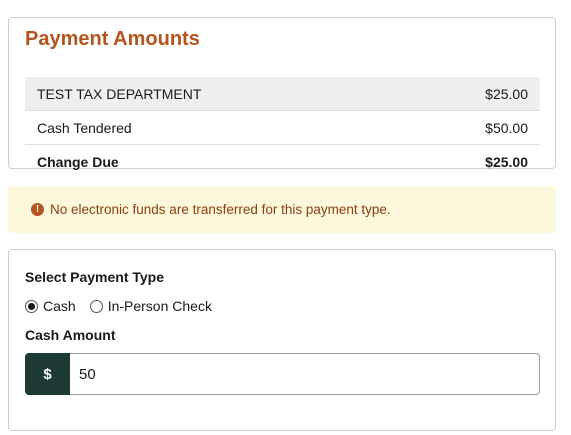  What do you see at coordinates (305, 374) in the screenshot?
I see `cash-amount-input` at bounding box center [305, 374].